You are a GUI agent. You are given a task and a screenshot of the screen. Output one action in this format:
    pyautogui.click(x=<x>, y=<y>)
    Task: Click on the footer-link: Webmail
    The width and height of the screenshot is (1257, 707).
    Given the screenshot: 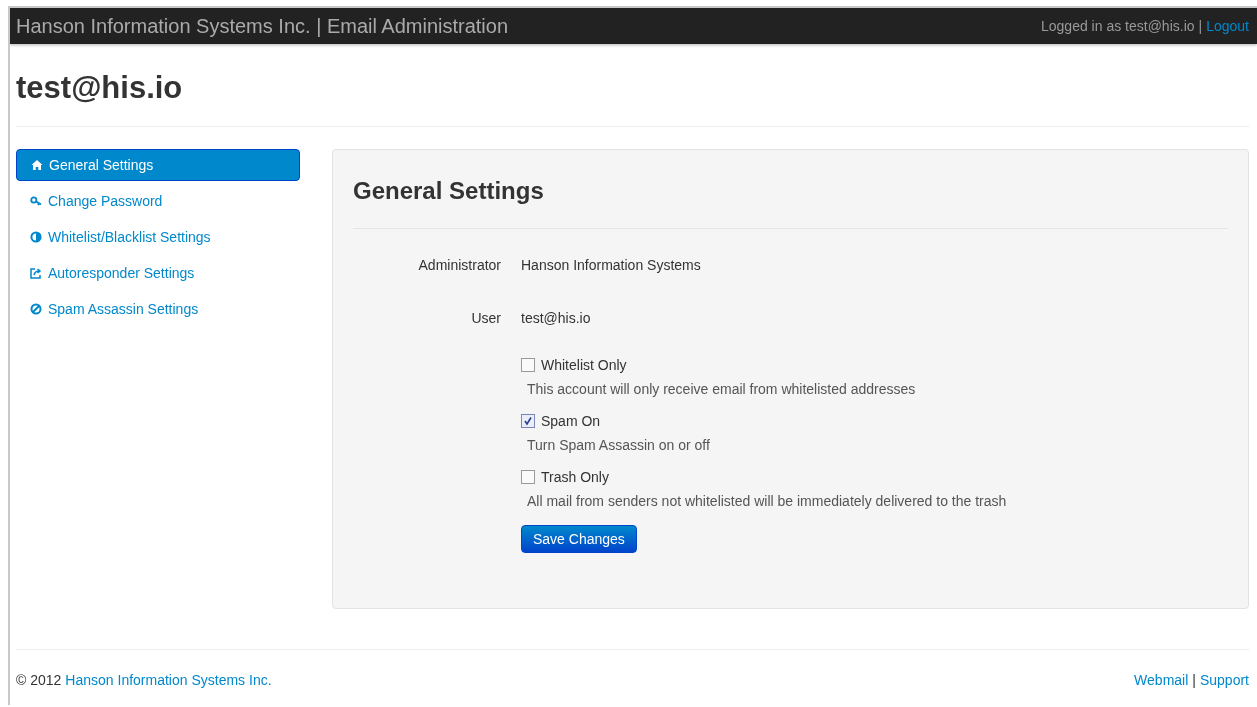 What is the action you would take?
    pyautogui.click(x=1161, y=680)
    